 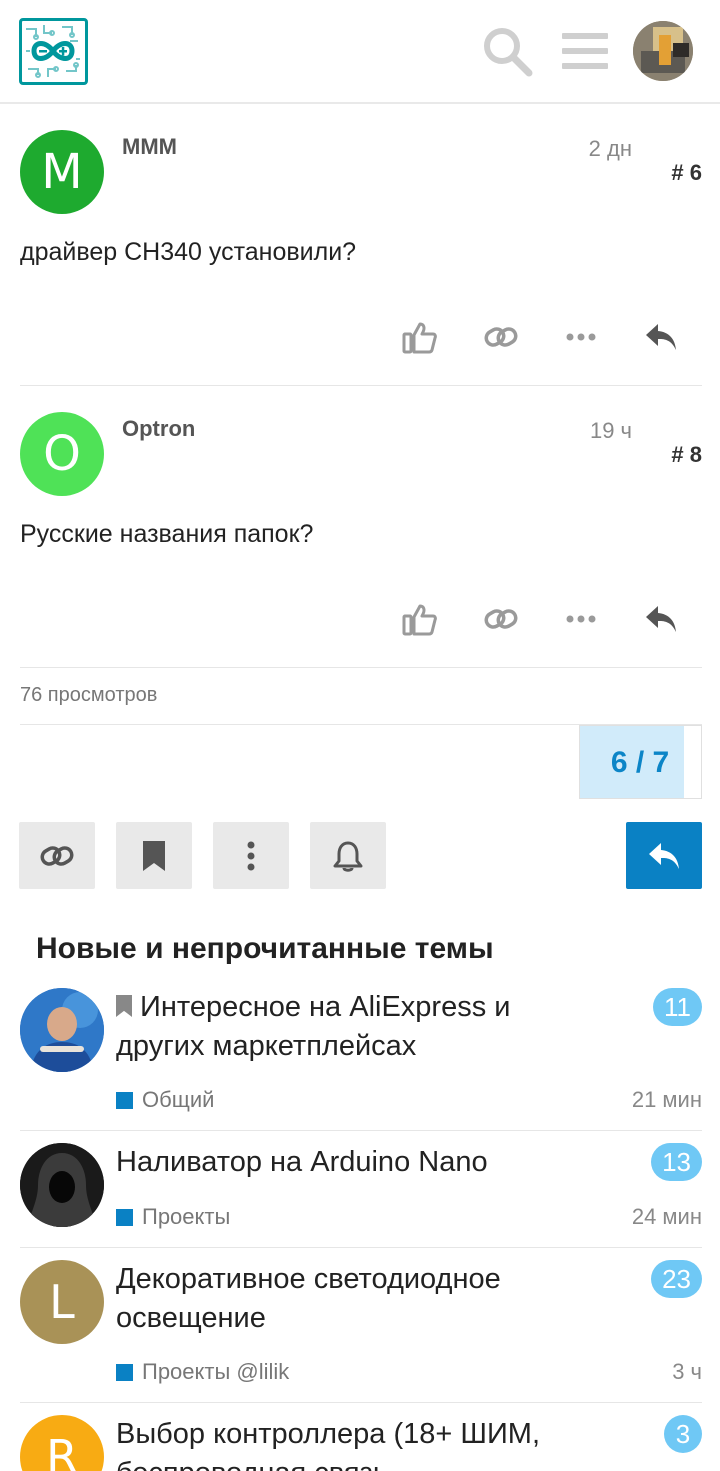 What do you see at coordinates (686, 173) in the screenshot?
I see `post-number: # 6` at bounding box center [686, 173].